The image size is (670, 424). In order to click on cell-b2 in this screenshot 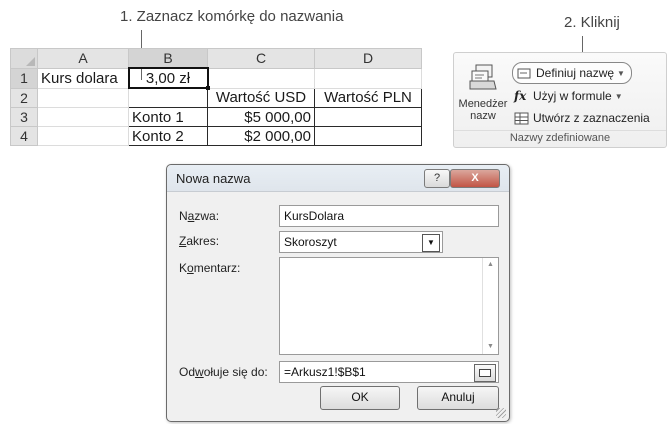, I will do `click(168, 97)`.